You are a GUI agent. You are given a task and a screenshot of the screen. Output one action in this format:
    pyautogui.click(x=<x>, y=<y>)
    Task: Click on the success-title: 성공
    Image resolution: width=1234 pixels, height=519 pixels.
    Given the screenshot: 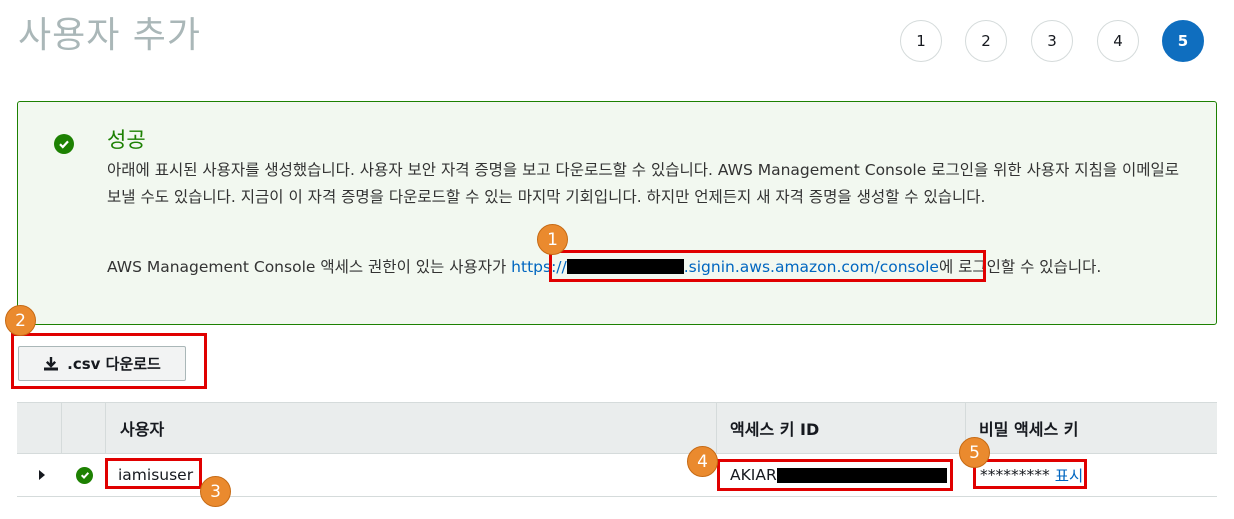 What is the action you would take?
    pyautogui.click(x=126, y=140)
    